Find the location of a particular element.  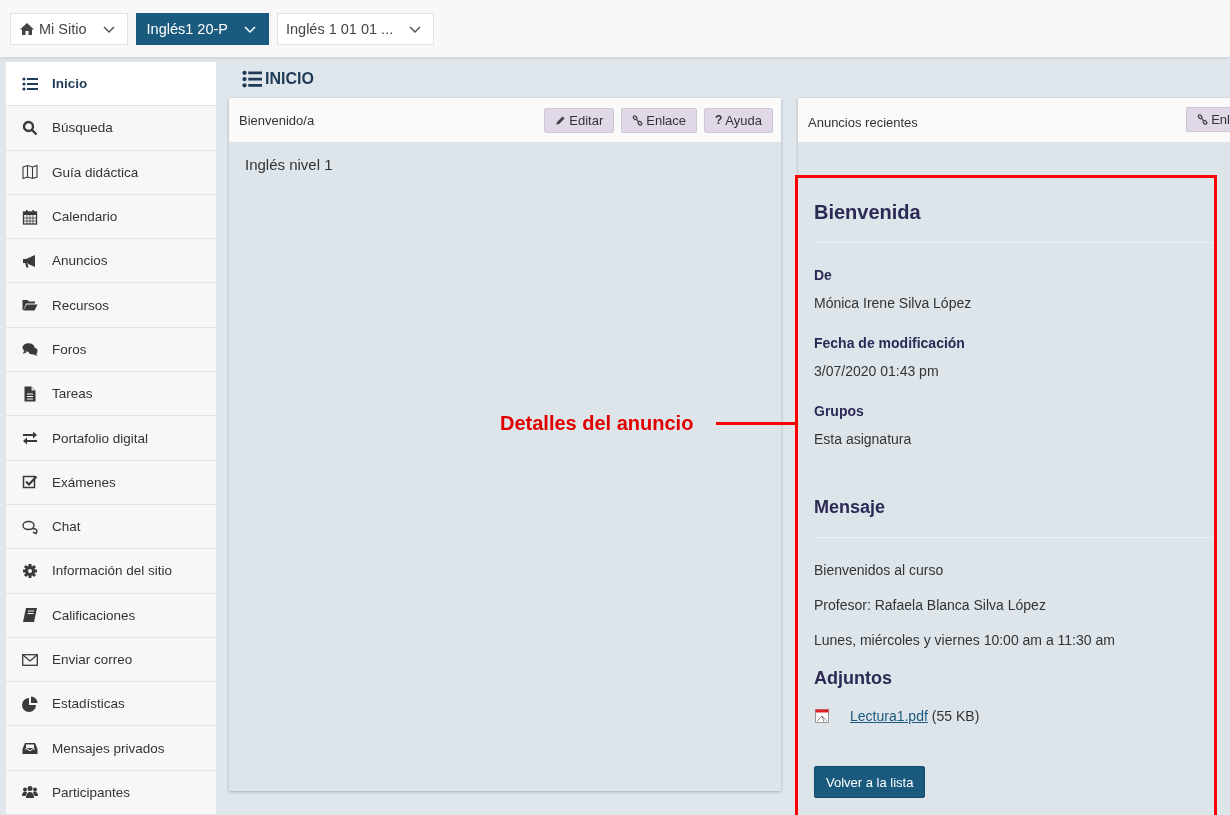

field-label: Fecha de modificación is located at coordinates (890, 343).